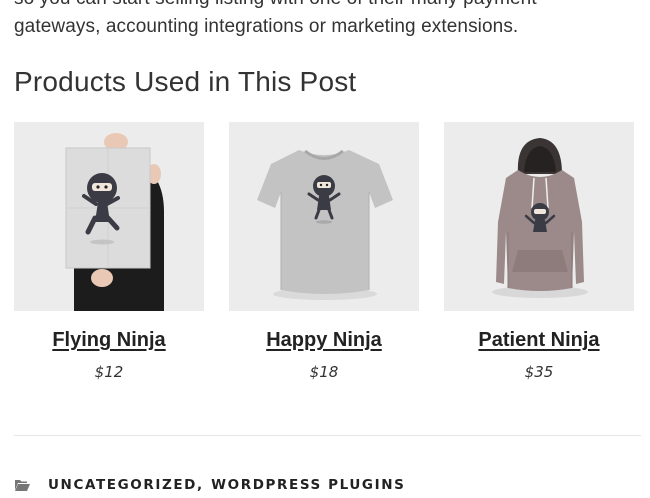 Image resolution: width=650 pixels, height=498 pixels. I want to click on product-price: $12, so click(109, 372).